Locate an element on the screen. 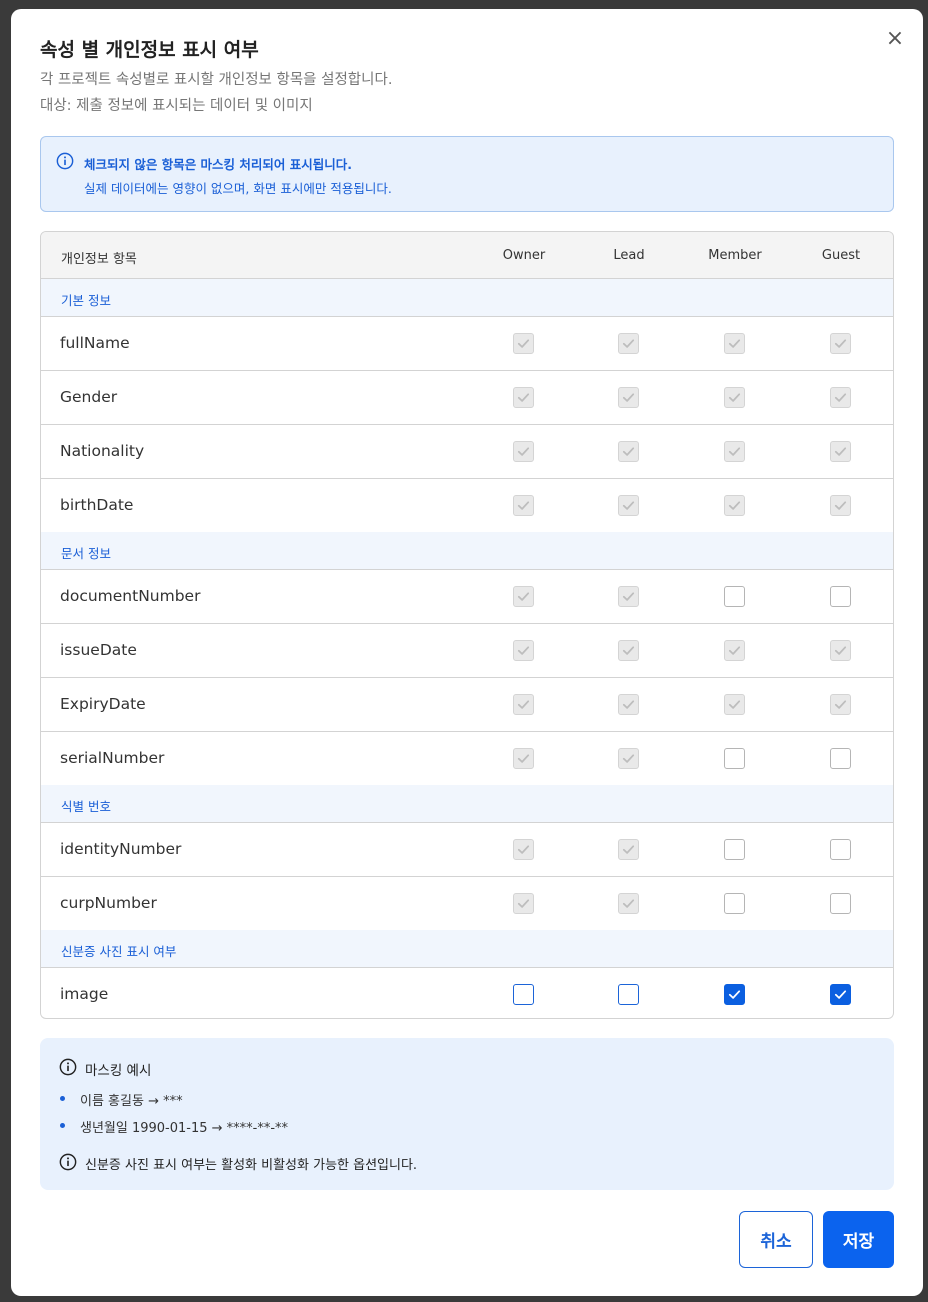  save-button: 저장 is located at coordinates (858, 1239).